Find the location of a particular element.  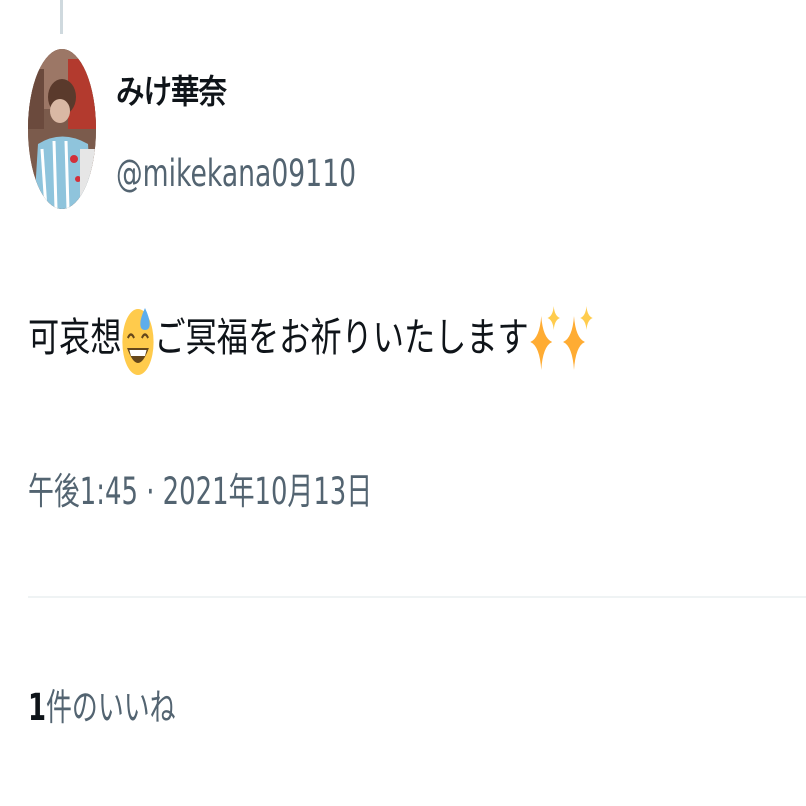

likes-link: 1件のいいね is located at coordinates (102, 708).